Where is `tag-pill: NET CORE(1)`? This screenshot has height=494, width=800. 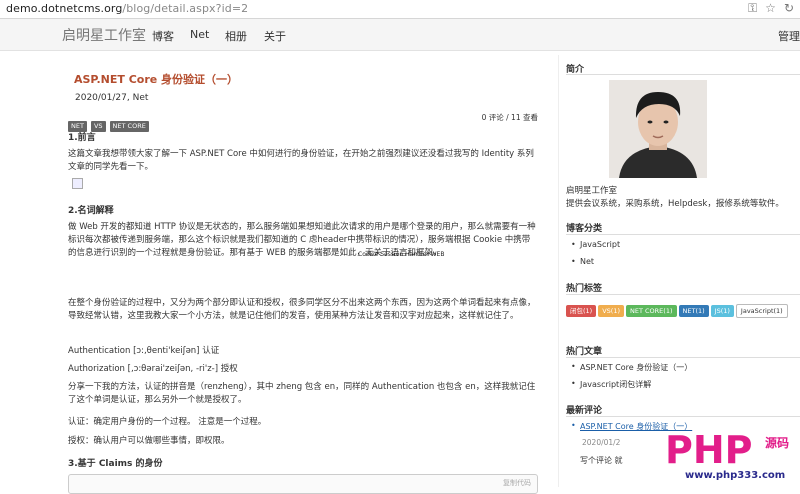 tag-pill: NET CORE(1) is located at coordinates (651, 311).